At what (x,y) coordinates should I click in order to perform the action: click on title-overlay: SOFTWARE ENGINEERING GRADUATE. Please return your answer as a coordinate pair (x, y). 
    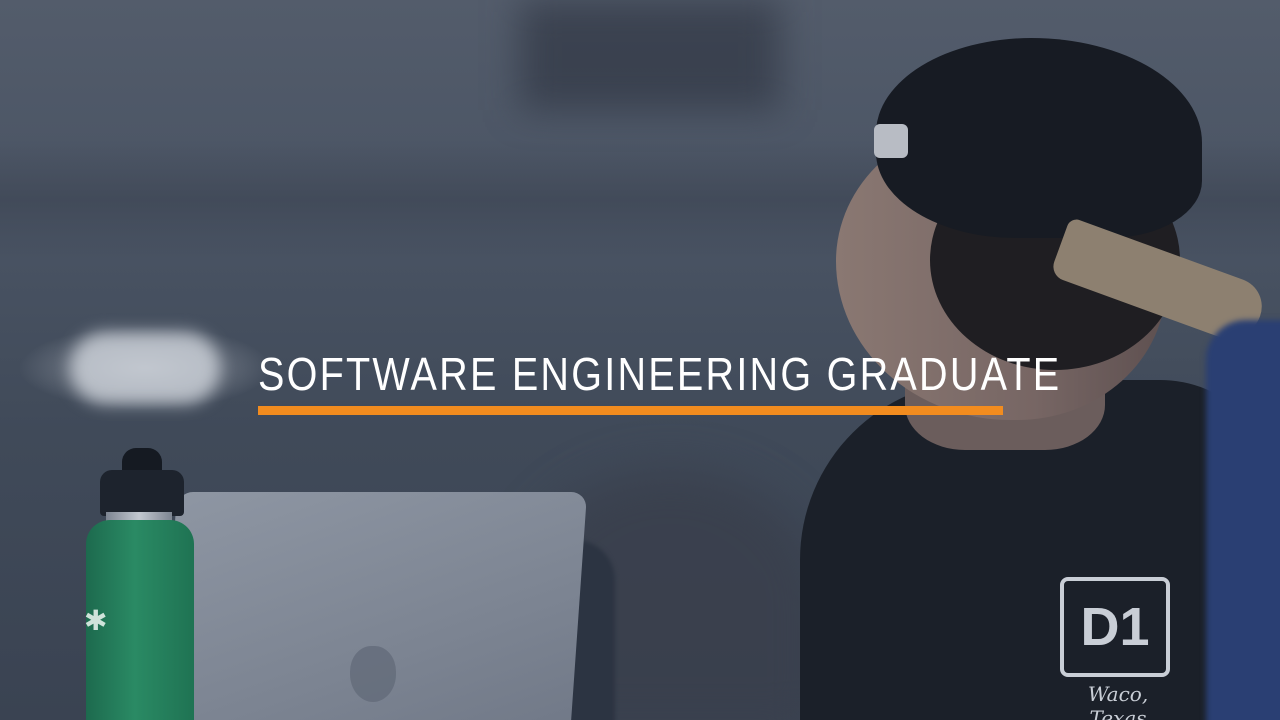
    Looking at the image, I should click on (660, 381).